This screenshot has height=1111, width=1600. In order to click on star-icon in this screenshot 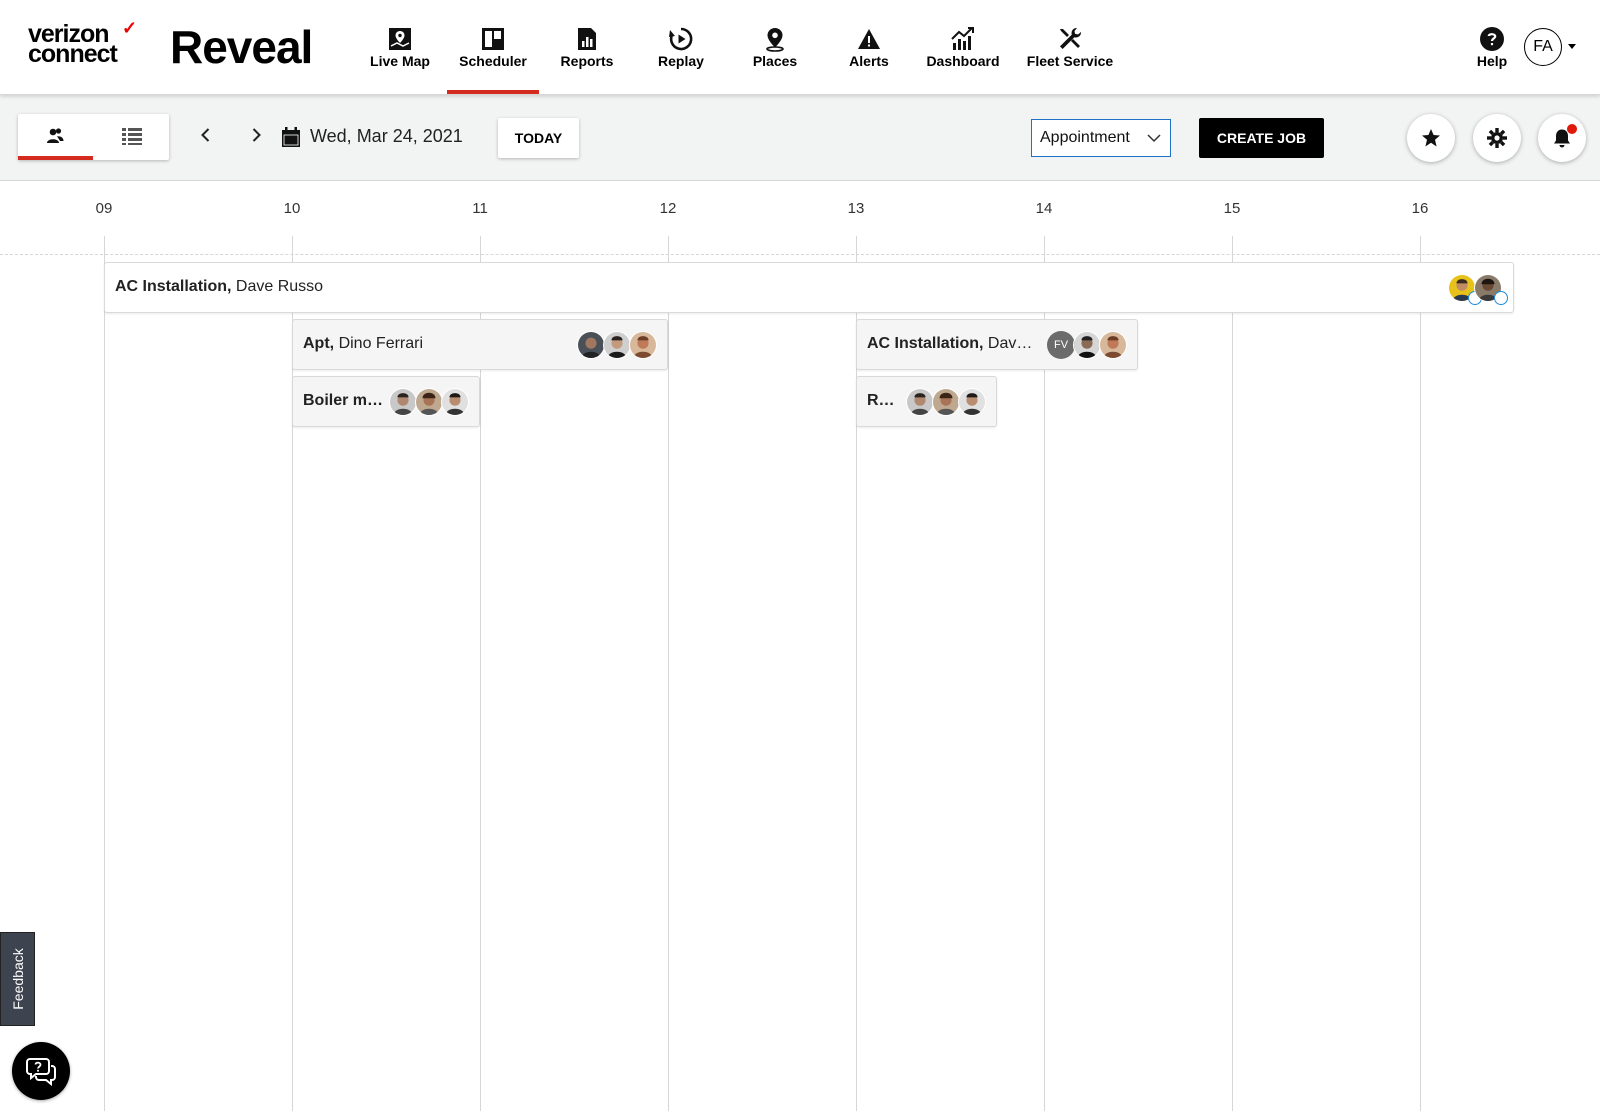, I will do `click(1431, 138)`.